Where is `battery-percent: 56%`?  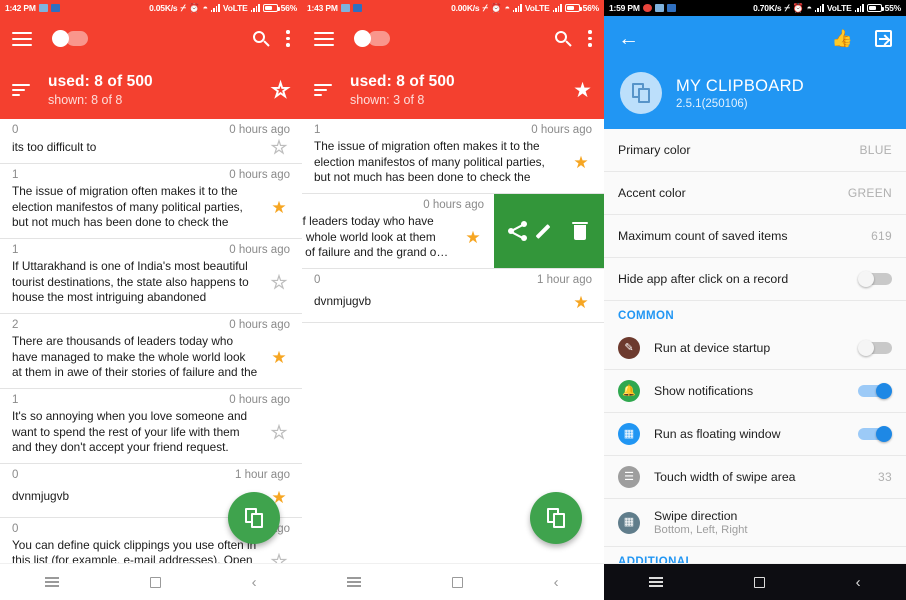 battery-percent: 56% is located at coordinates (289, 8).